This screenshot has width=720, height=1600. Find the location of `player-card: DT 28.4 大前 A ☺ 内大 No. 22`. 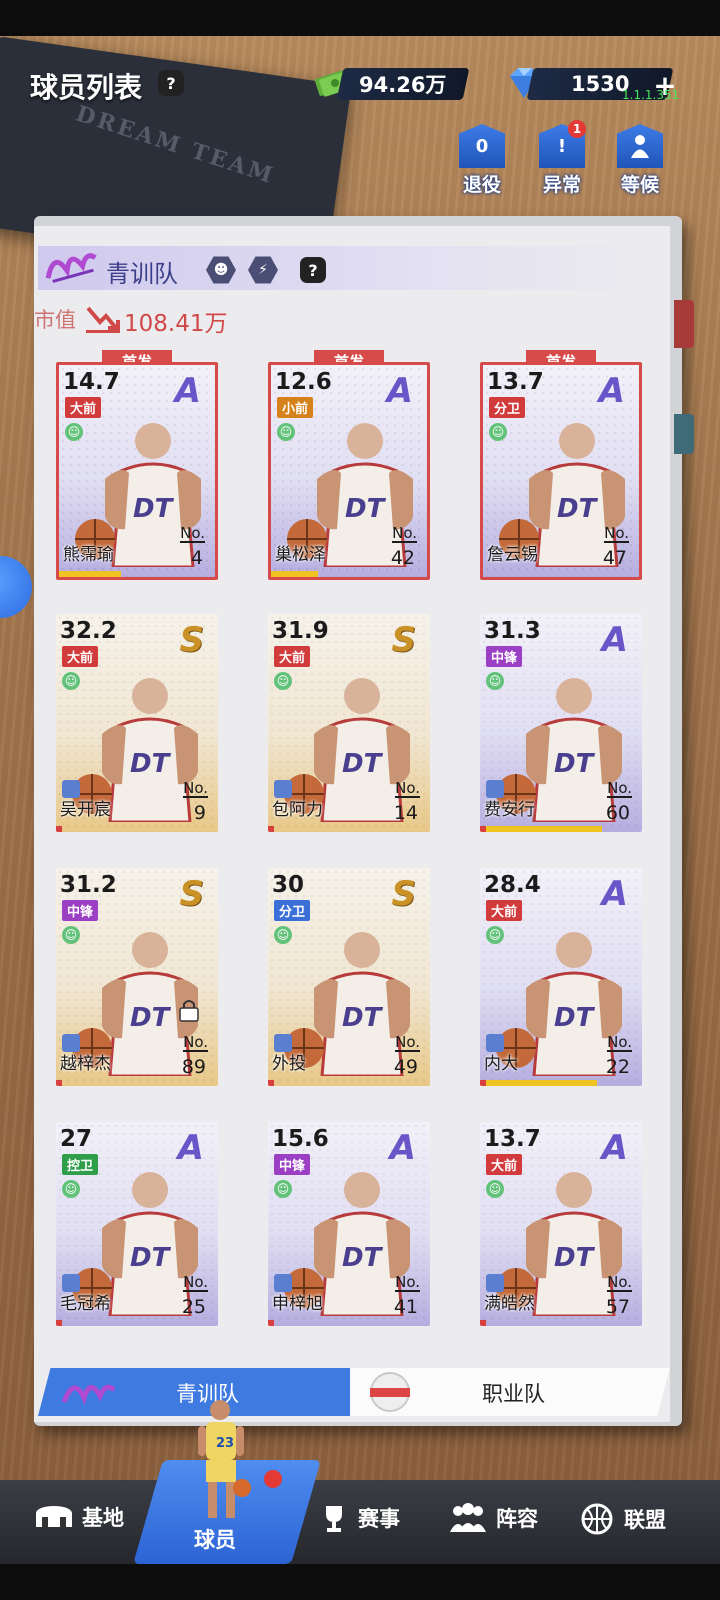

player-card: DT 28.4 大前 A ☺ 内大 No. 22 is located at coordinates (561, 977).